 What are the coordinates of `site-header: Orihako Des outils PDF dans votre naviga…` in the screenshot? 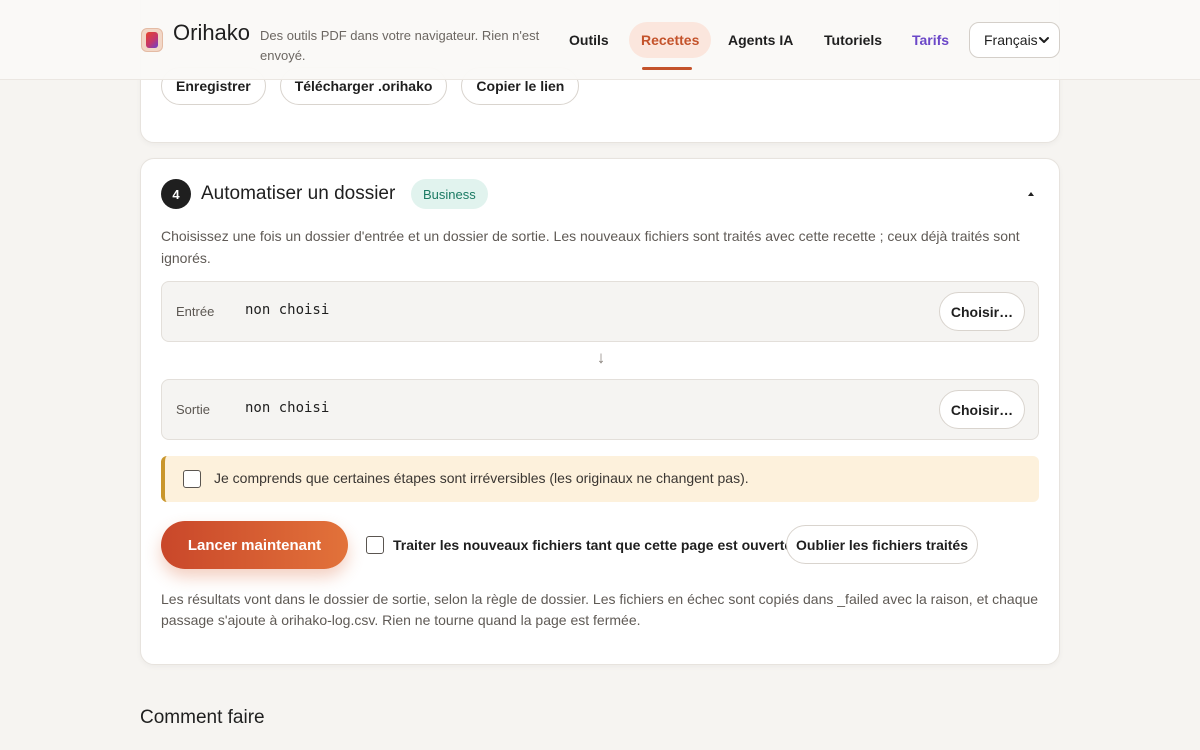 It's located at (600, 40).